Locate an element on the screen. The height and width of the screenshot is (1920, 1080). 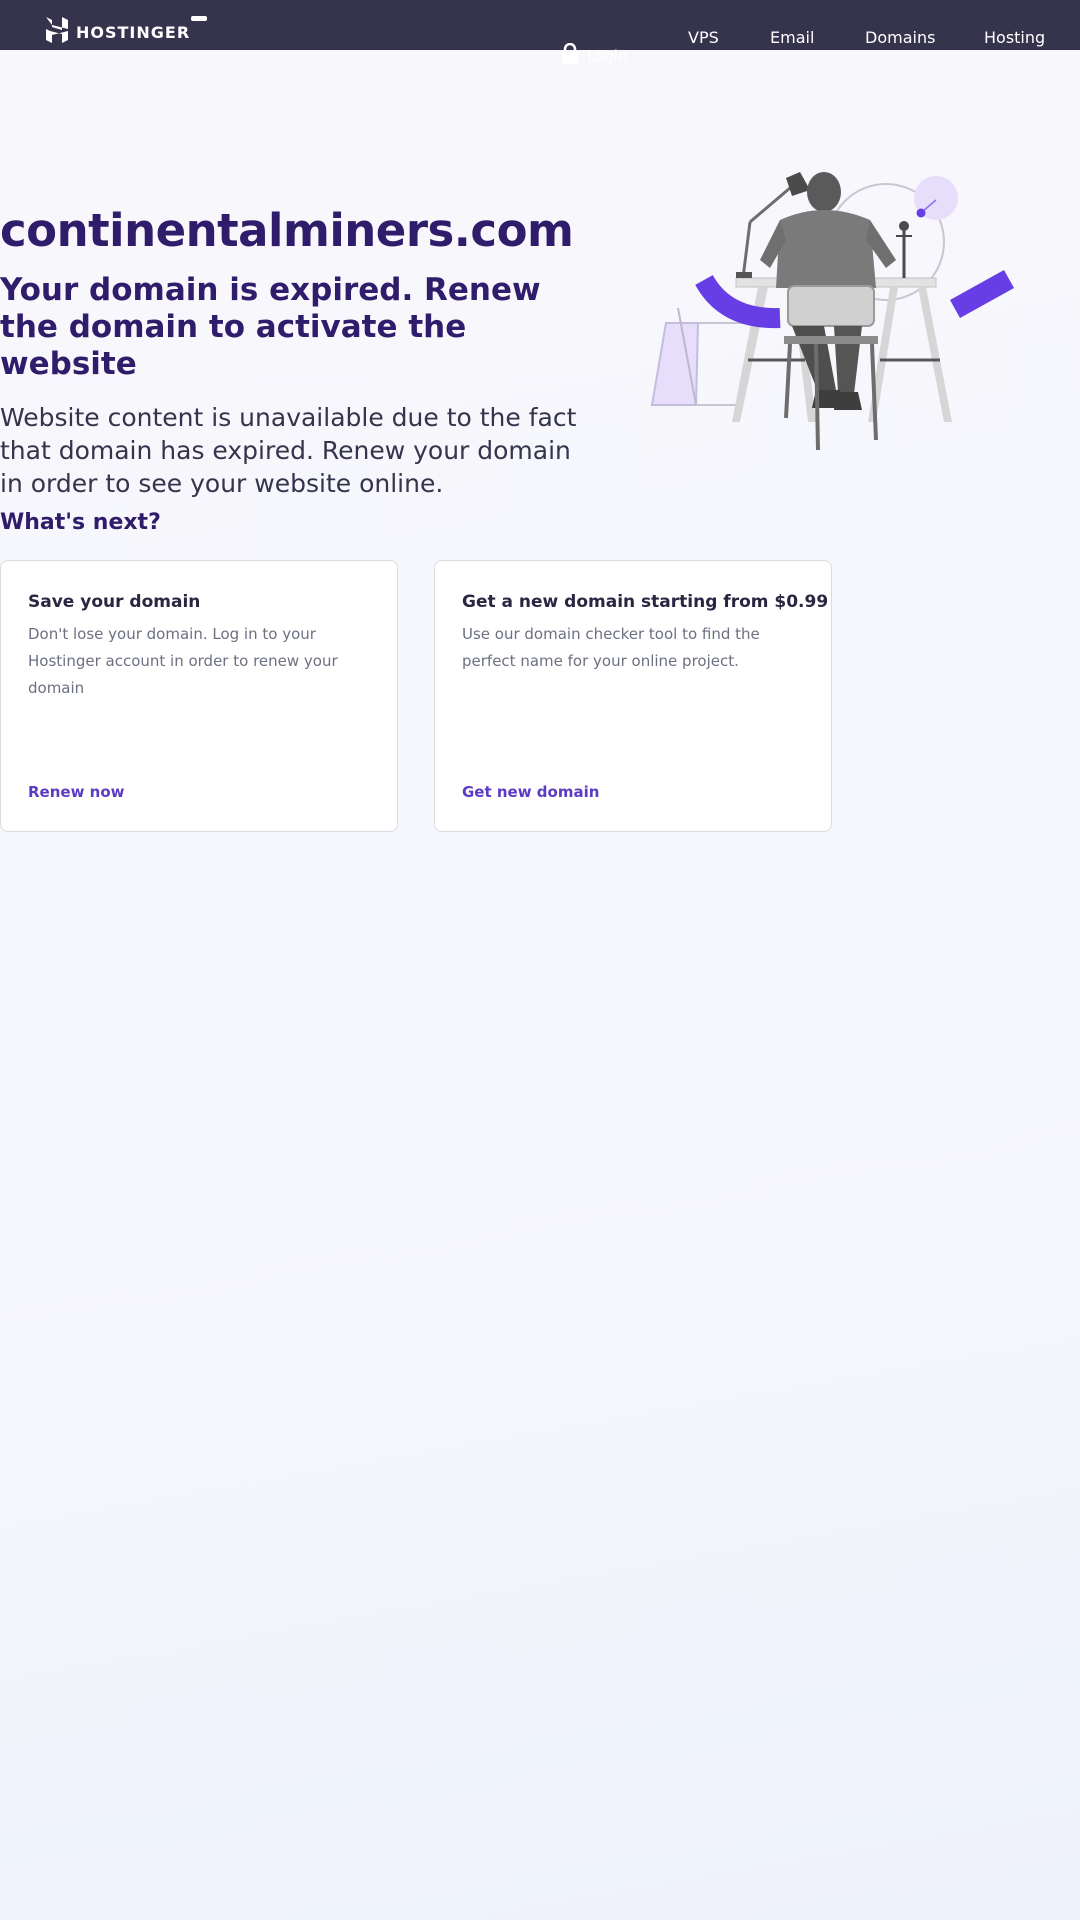
card-title: Get a new domain starting from $0.99 is located at coordinates (645, 602).